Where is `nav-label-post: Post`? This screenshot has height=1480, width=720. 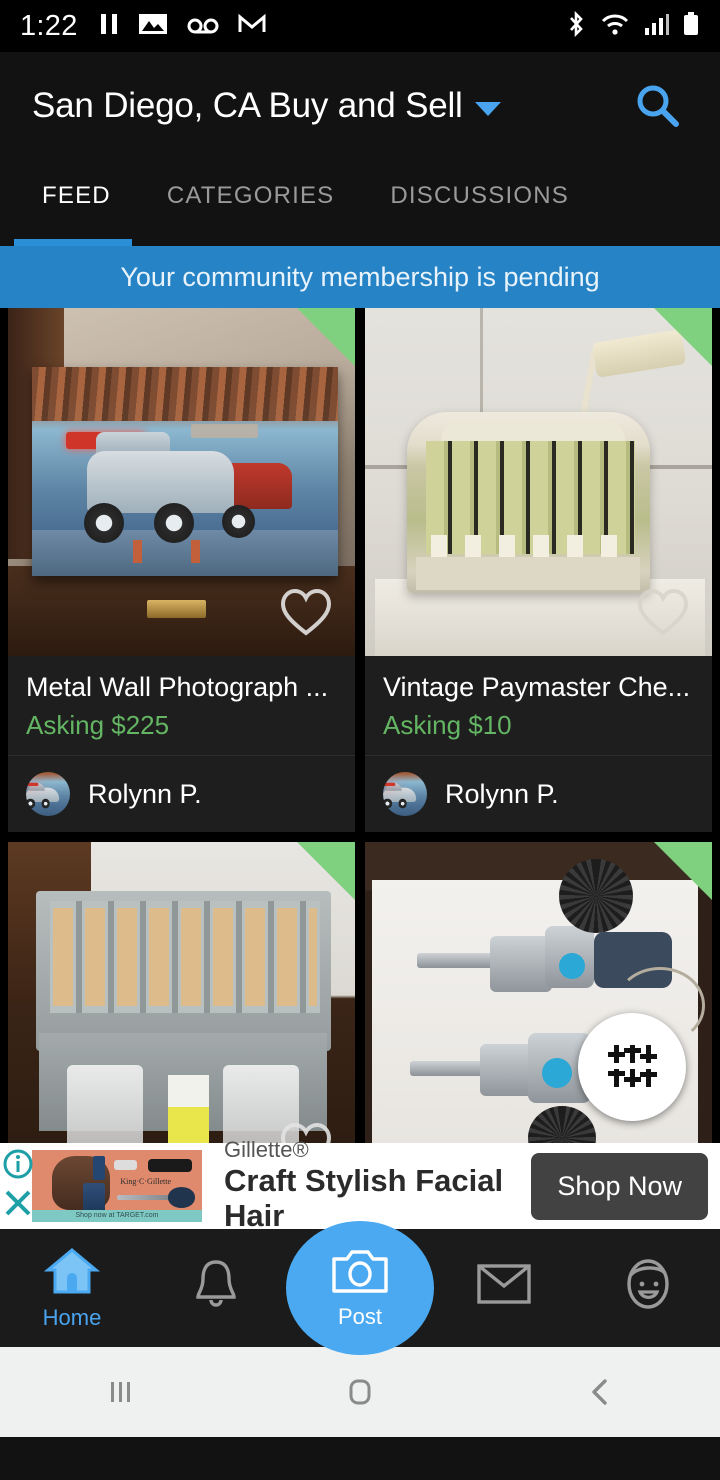 nav-label-post: Post is located at coordinates (360, 1316).